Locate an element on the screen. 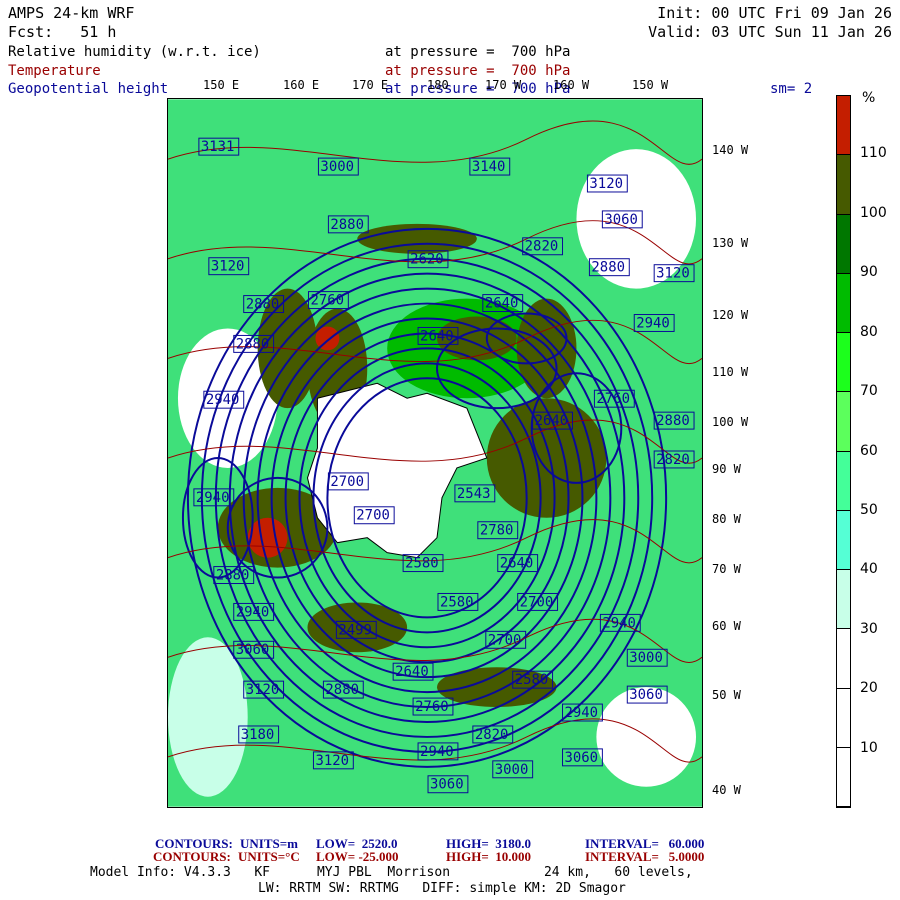  contour-label: 2780 is located at coordinates (497, 531).